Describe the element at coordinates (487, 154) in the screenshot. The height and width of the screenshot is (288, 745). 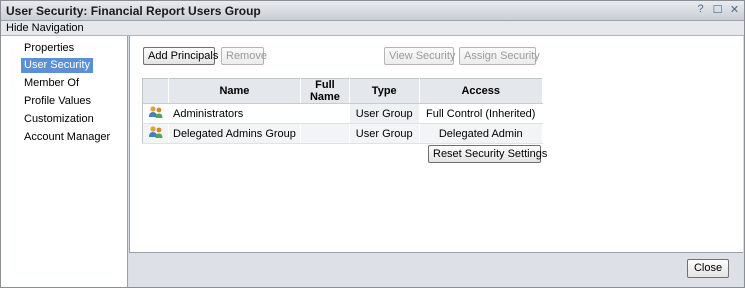
I see `reset-security-settings-button: Reset Security Settings` at that location.